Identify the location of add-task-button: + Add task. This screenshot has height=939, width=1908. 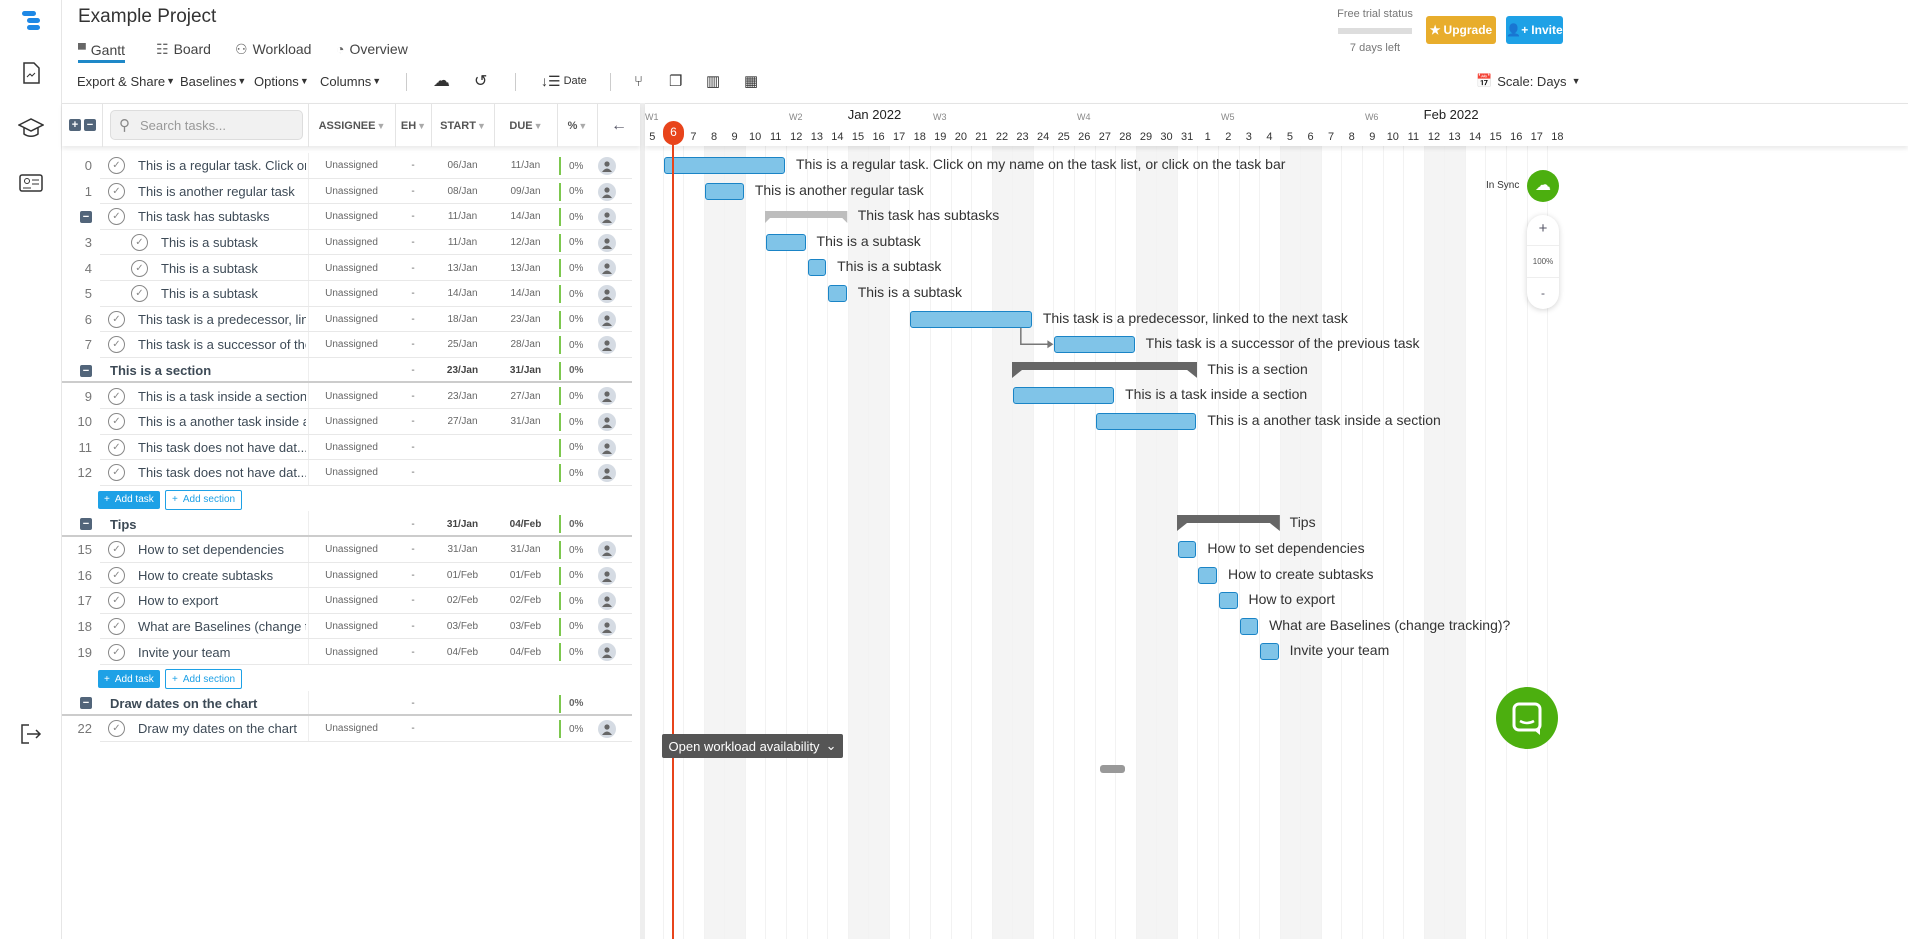
(129, 679).